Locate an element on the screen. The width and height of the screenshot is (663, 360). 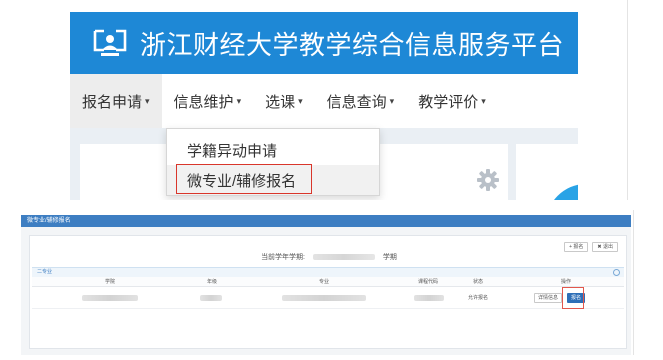
nav-item-teaching-evaluation: 教学评价 ▾ is located at coordinates (452, 101).